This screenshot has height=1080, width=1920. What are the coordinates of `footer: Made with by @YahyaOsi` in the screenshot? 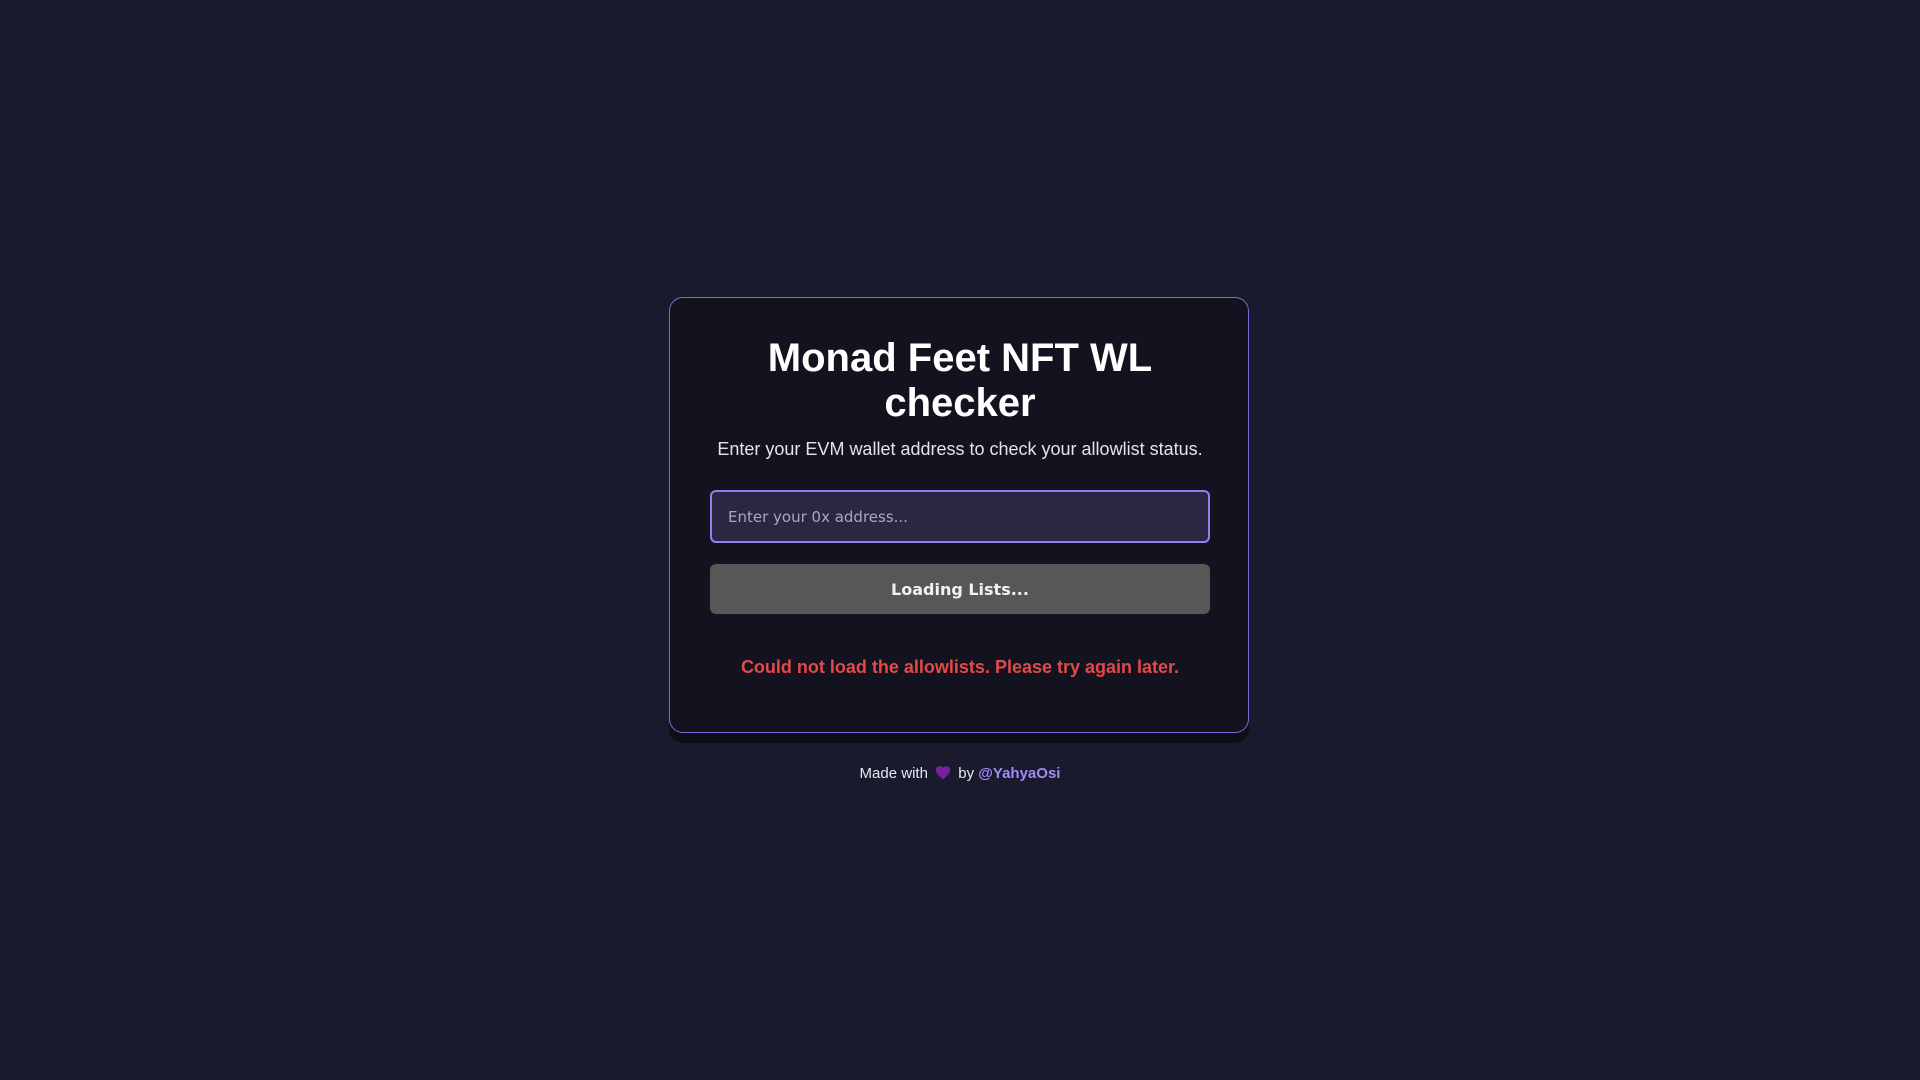 It's located at (960, 775).